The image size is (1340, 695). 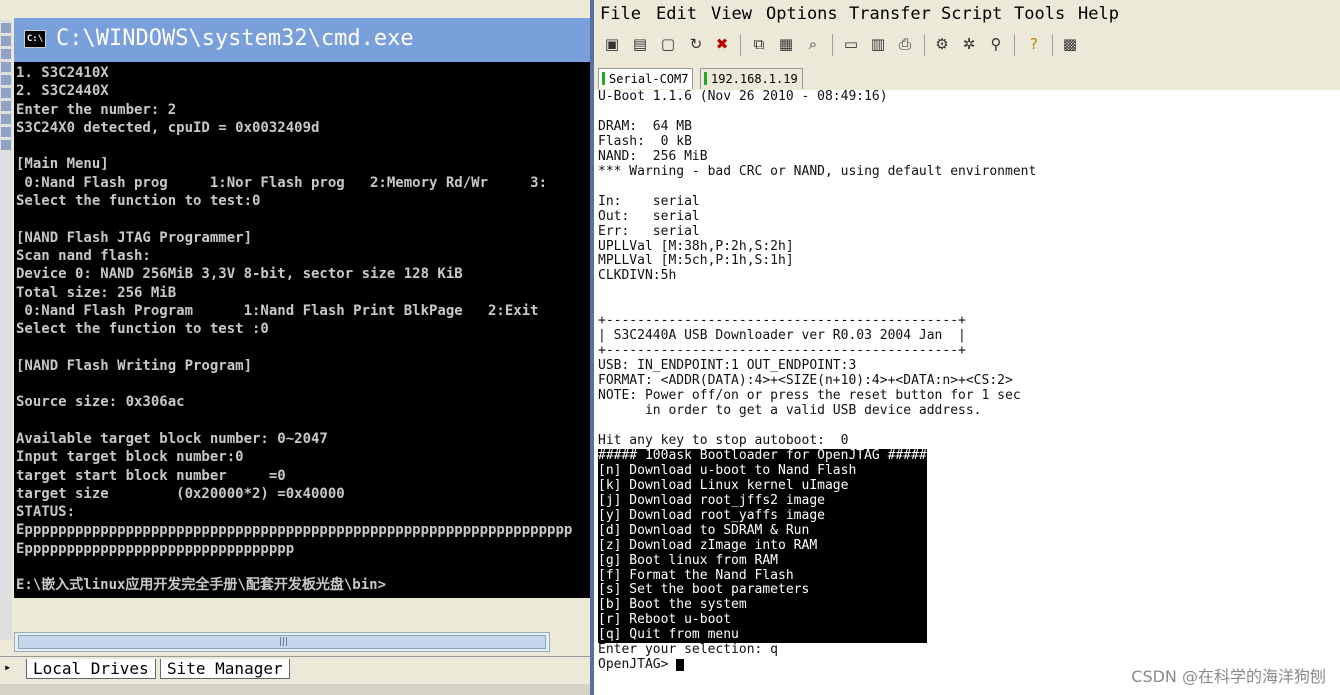 What do you see at coordinates (653, 156) in the screenshot?
I see `line: NAND: 256 MiB` at bounding box center [653, 156].